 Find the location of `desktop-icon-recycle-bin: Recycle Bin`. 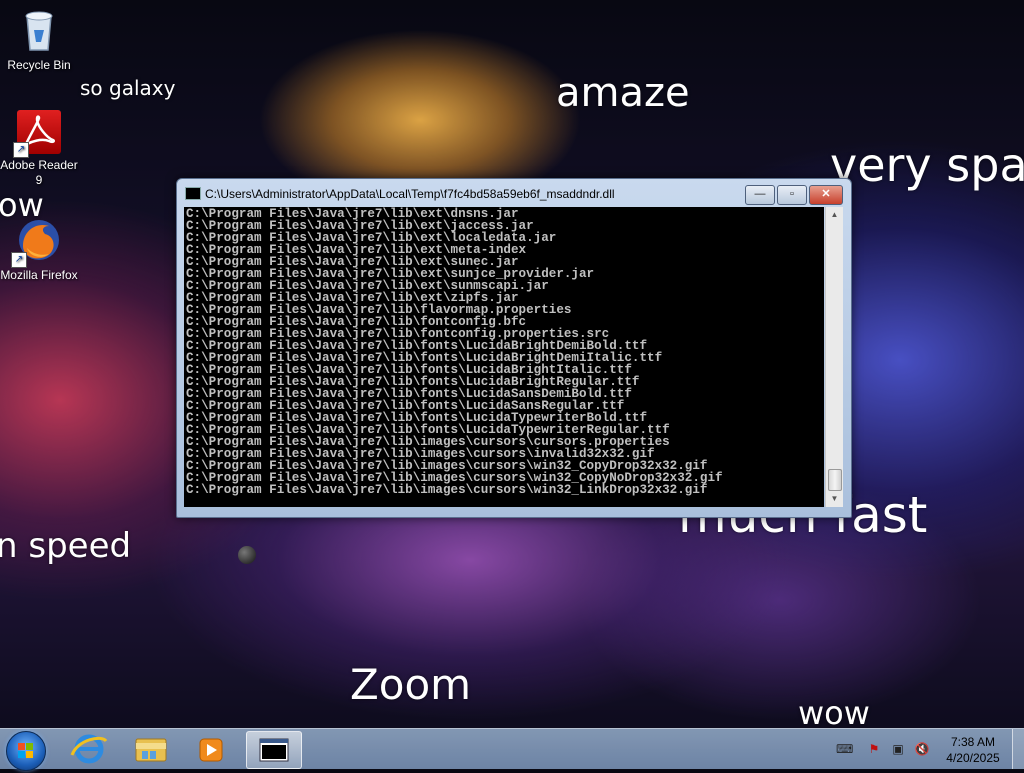

desktop-icon-recycle-bin: Recycle Bin is located at coordinates (39, 39).